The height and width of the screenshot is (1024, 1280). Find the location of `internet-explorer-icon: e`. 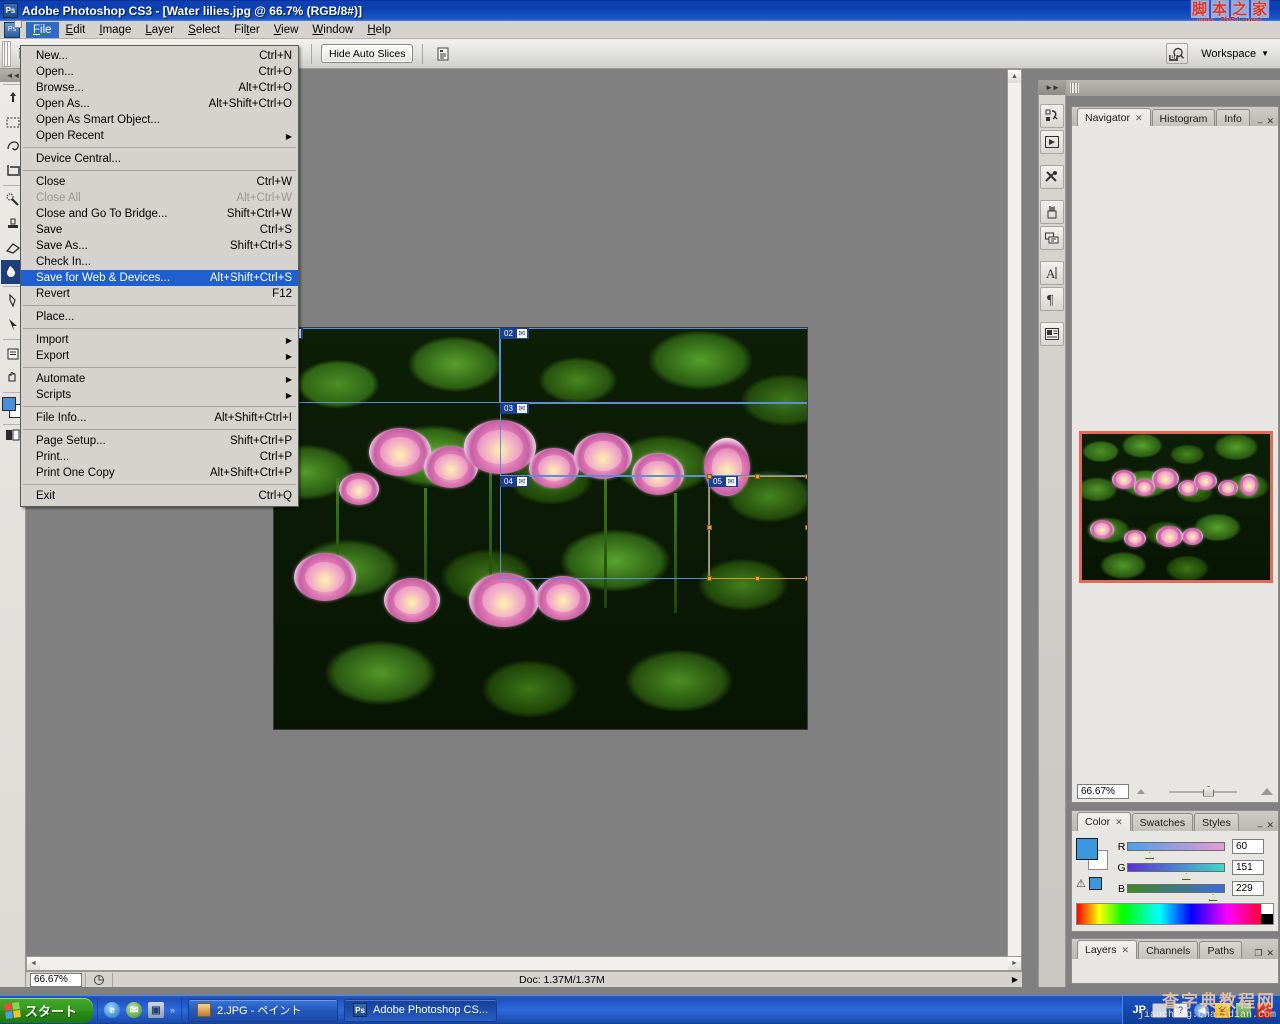

internet-explorer-icon: e is located at coordinates (112, 1010).